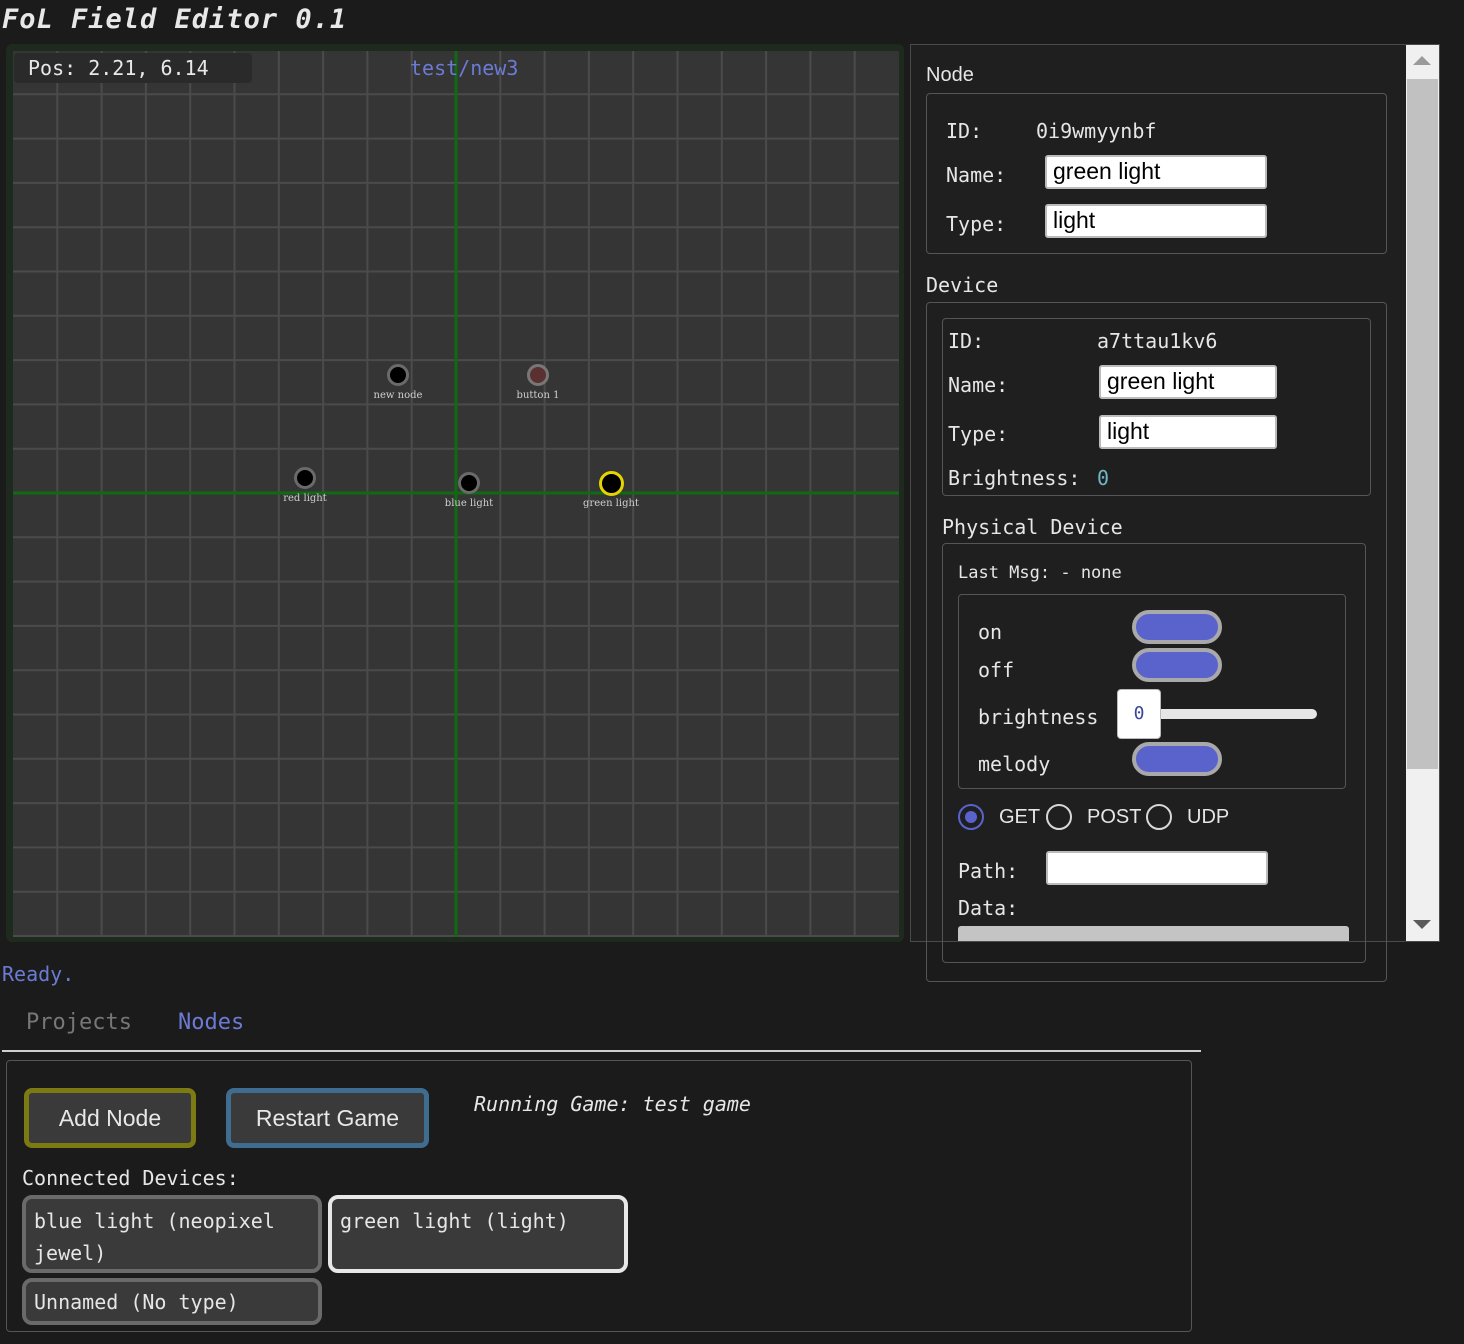 This screenshot has width=1464, height=1344. Describe the element at coordinates (305, 498) in the screenshot. I see `node-label: red light` at that location.